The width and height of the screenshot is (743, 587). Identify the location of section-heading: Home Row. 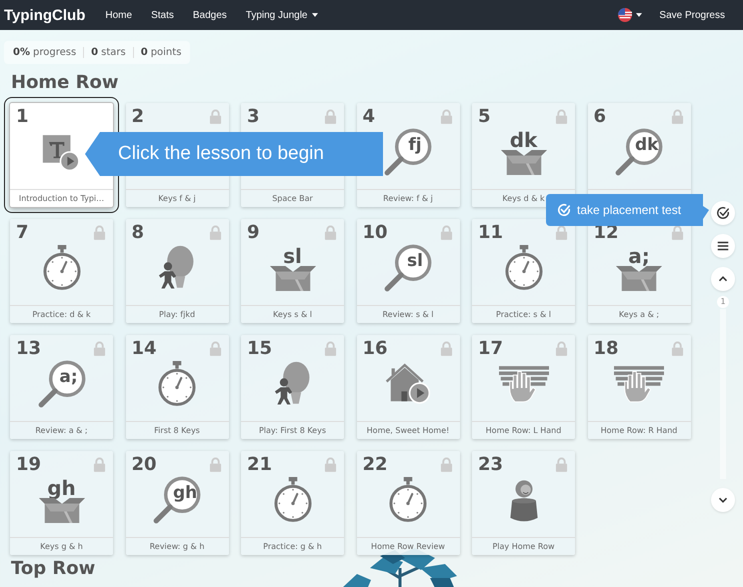
(65, 83).